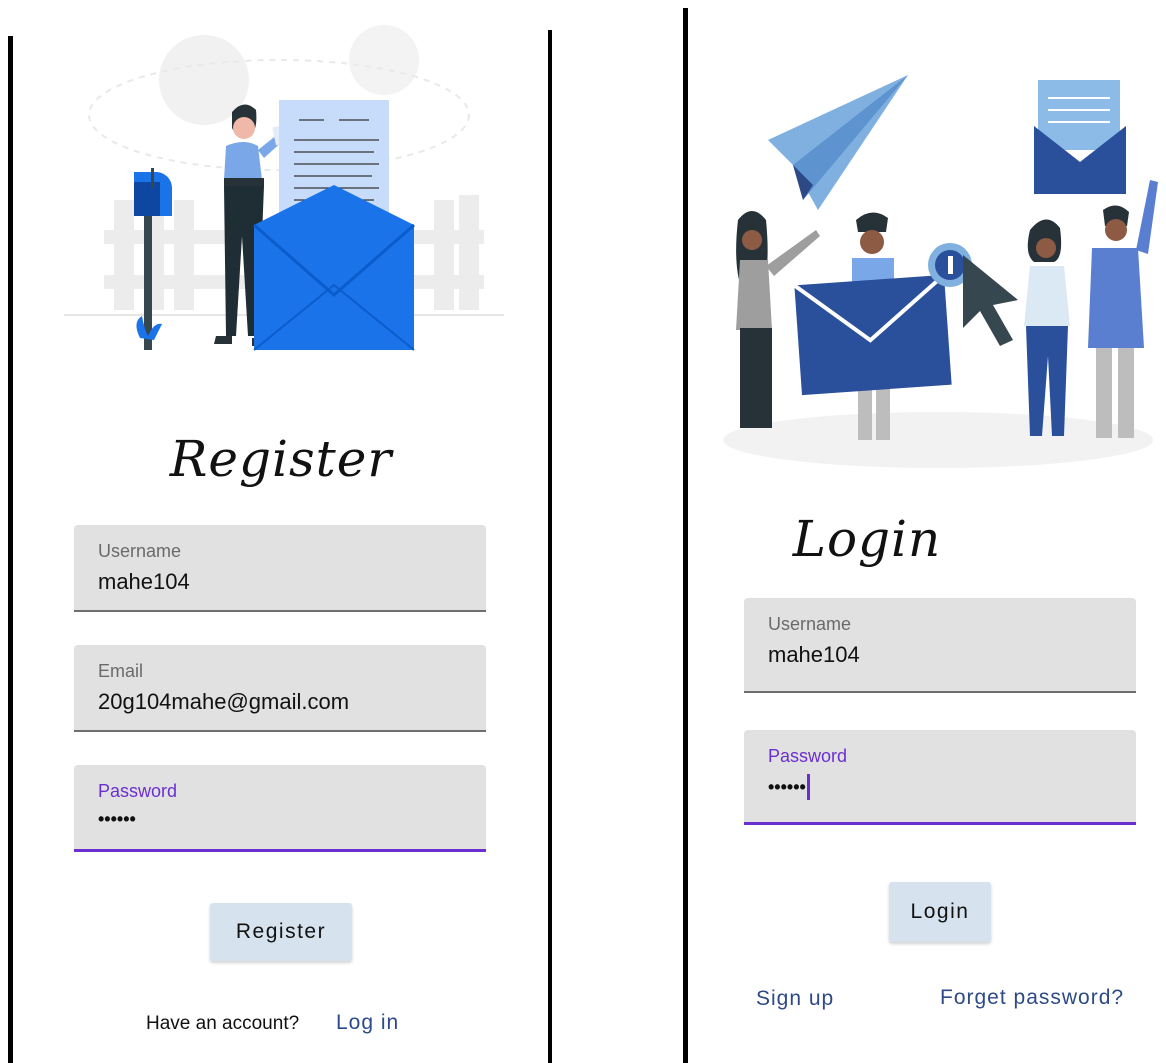  Describe the element at coordinates (117, 819) in the screenshot. I see `register-password-value: ••••••` at that location.